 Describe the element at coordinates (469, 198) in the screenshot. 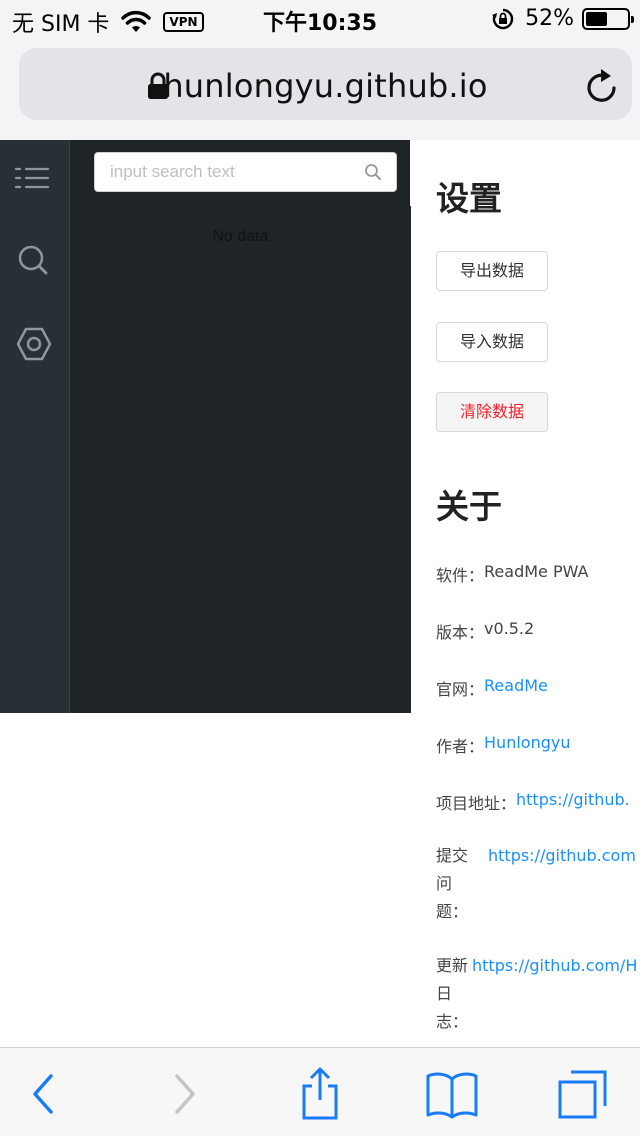

I see `settings-title: 设置` at that location.